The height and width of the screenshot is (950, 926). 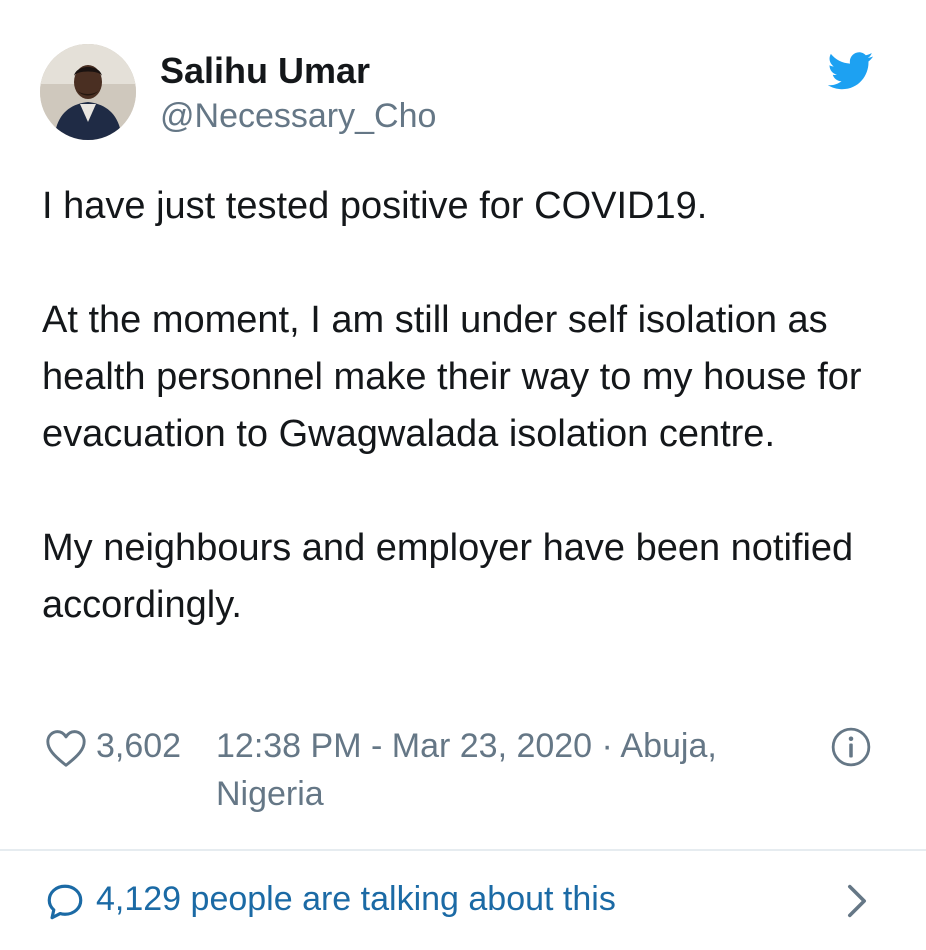 What do you see at coordinates (857, 901) in the screenshot?
I see `chevron-right-icon` at bounding box center [857, 901].